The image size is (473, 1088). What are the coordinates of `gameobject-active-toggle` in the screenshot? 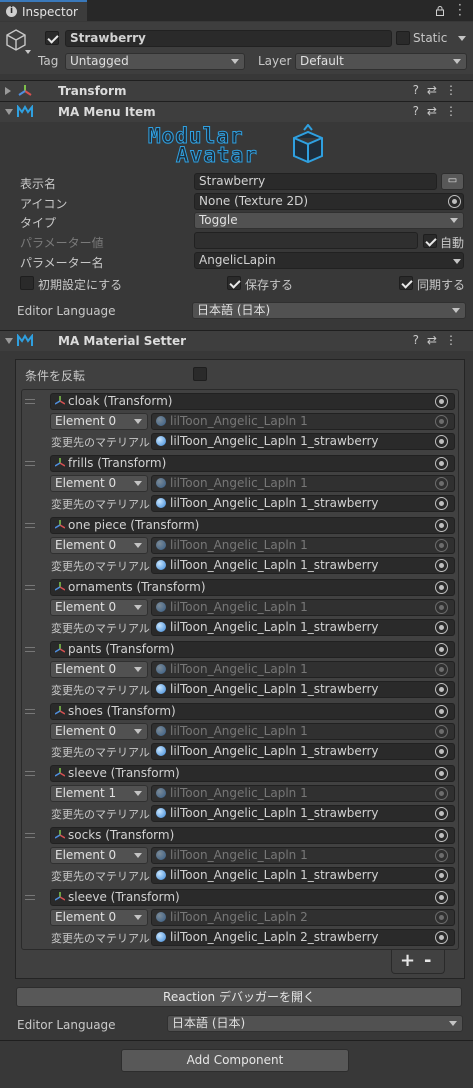 It's located at (52, 38).